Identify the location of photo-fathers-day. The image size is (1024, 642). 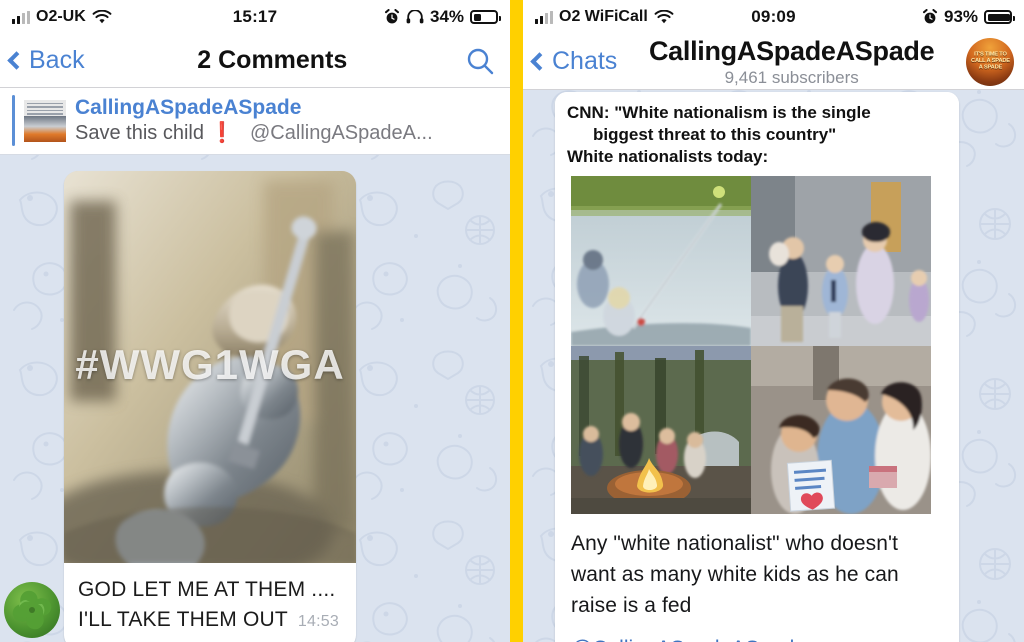
(841, 430).